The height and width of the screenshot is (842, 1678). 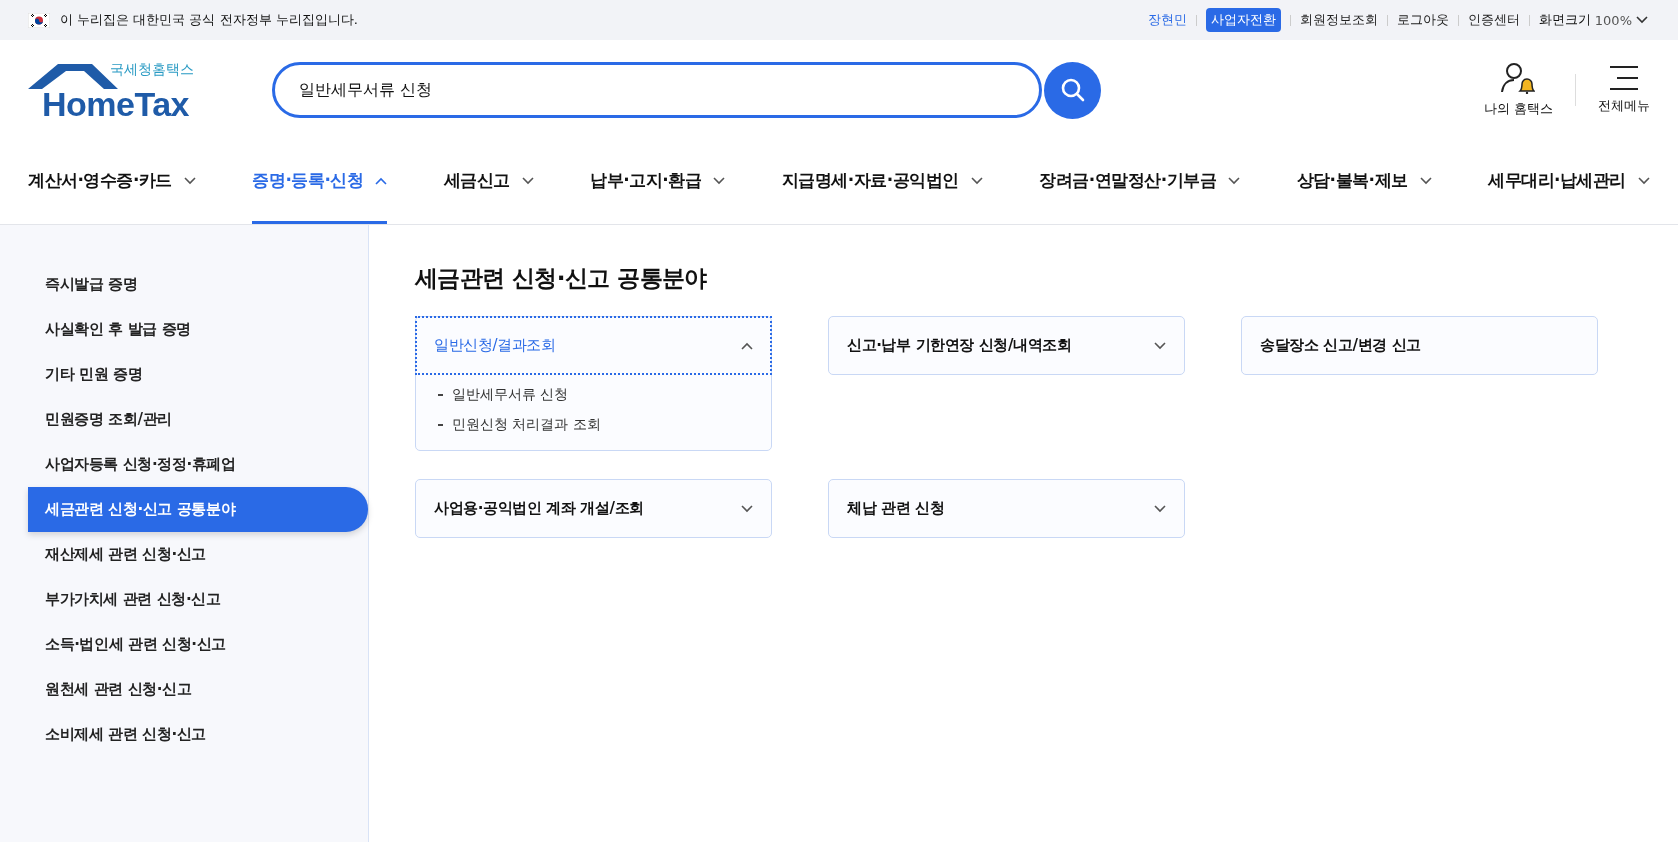 I want to click on all-menu-button: 전체메뉴, so click(x=1624, y=90).